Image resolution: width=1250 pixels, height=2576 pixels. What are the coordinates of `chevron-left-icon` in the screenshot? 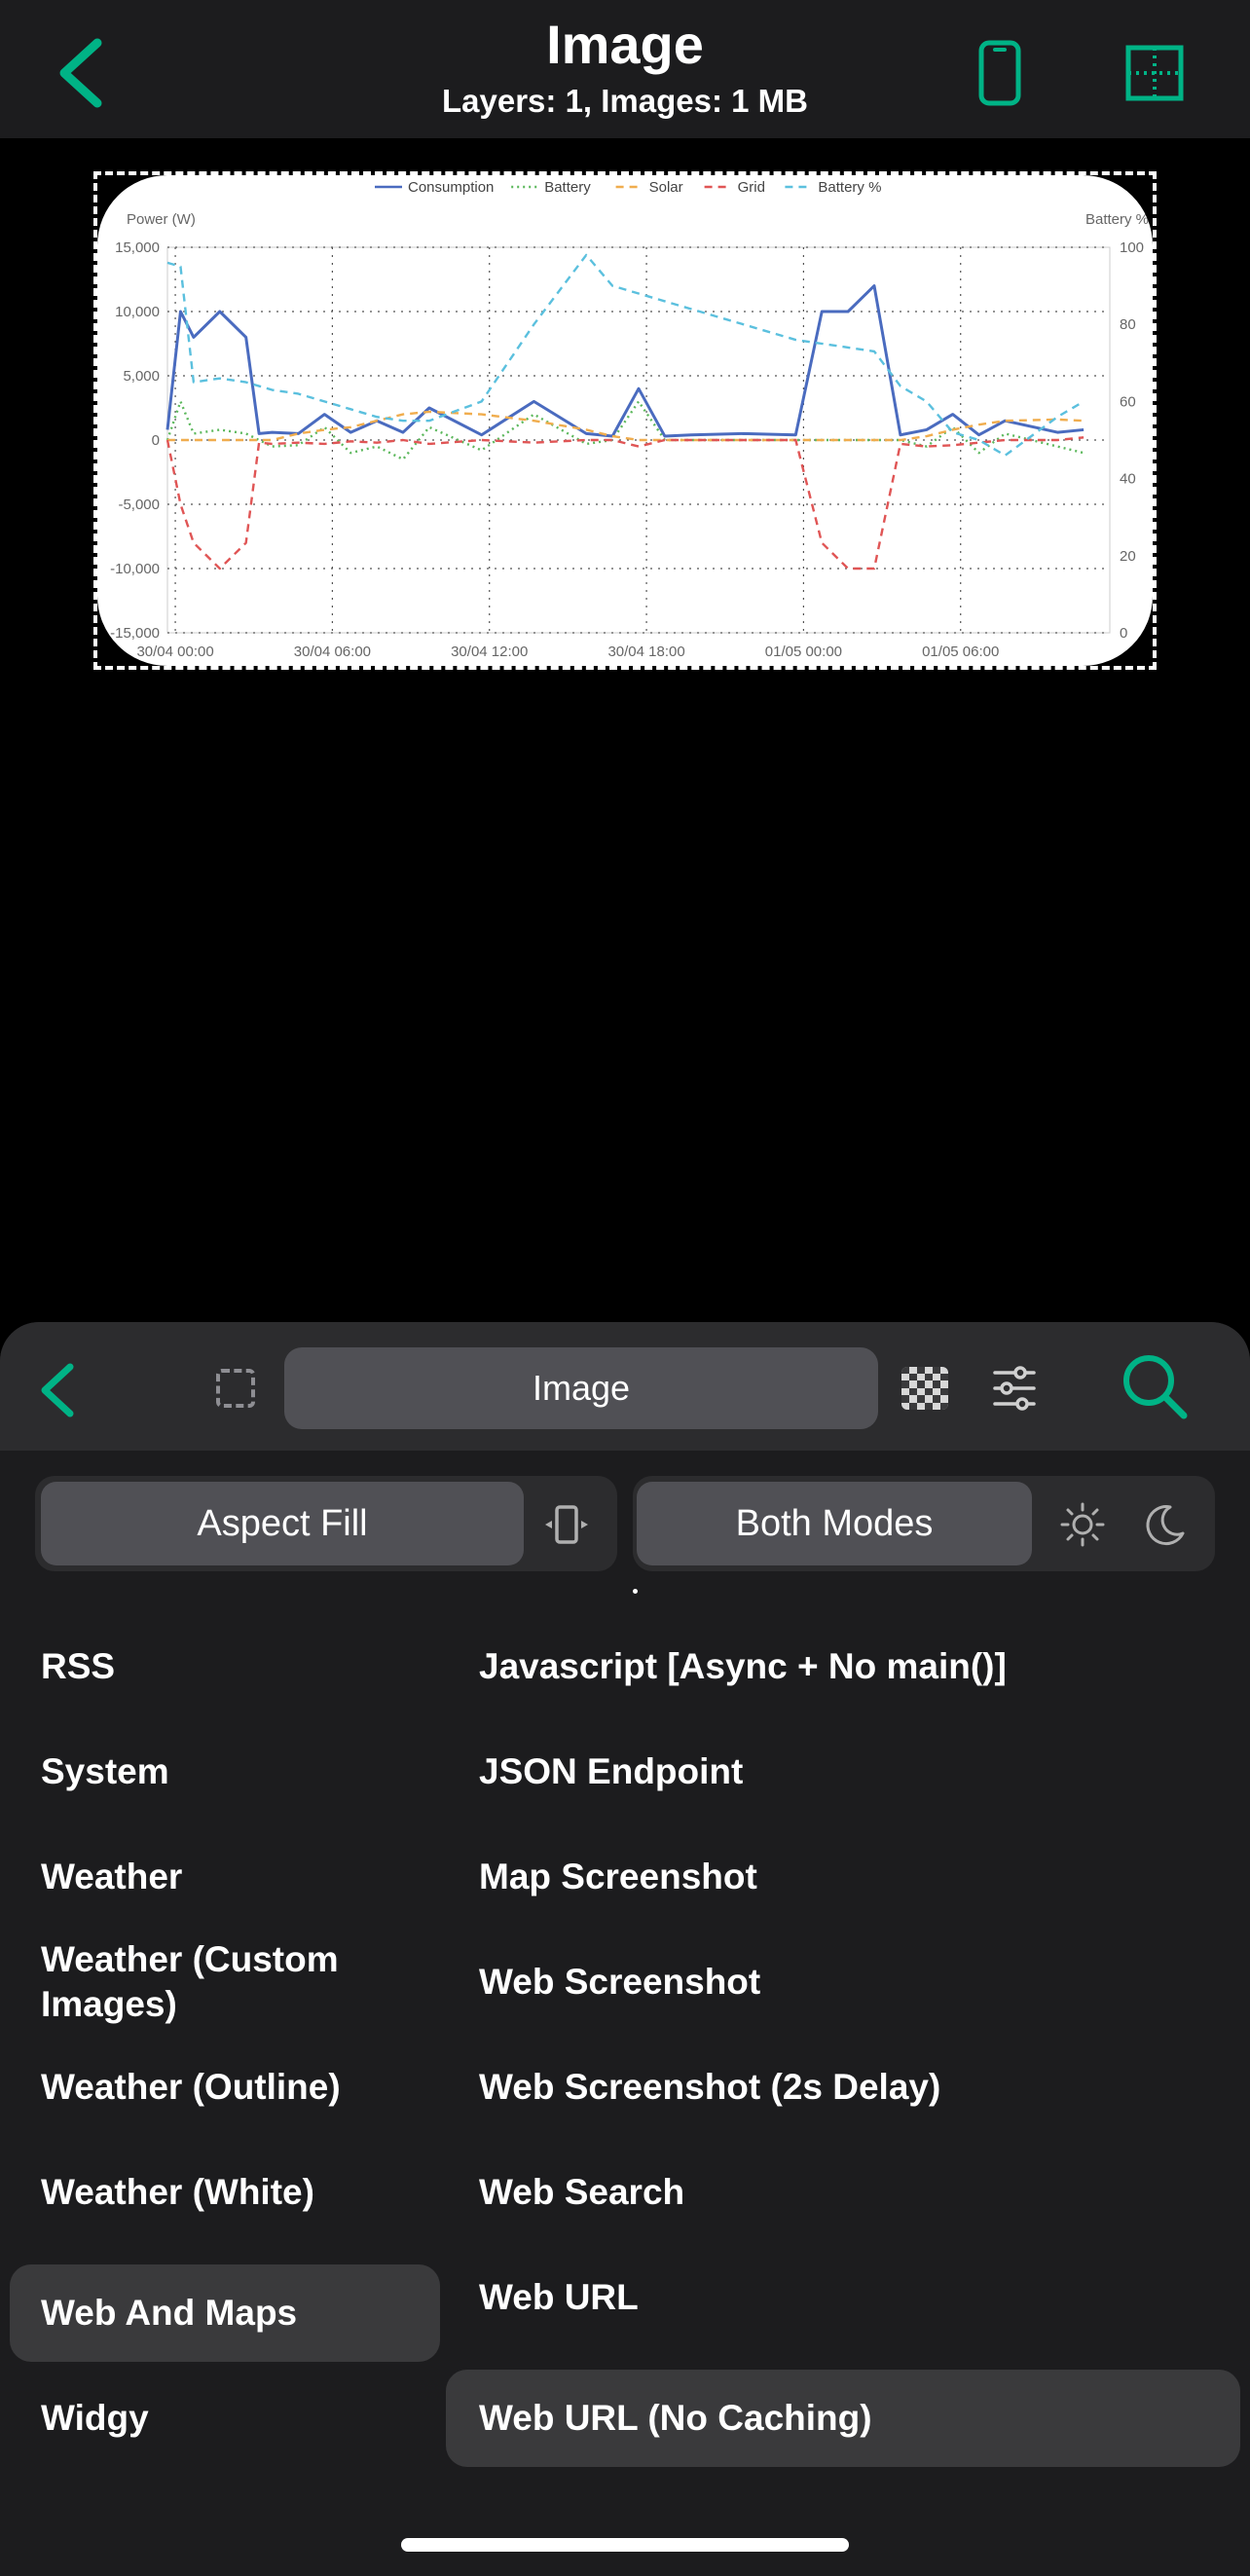 It's located at (56, 1390).